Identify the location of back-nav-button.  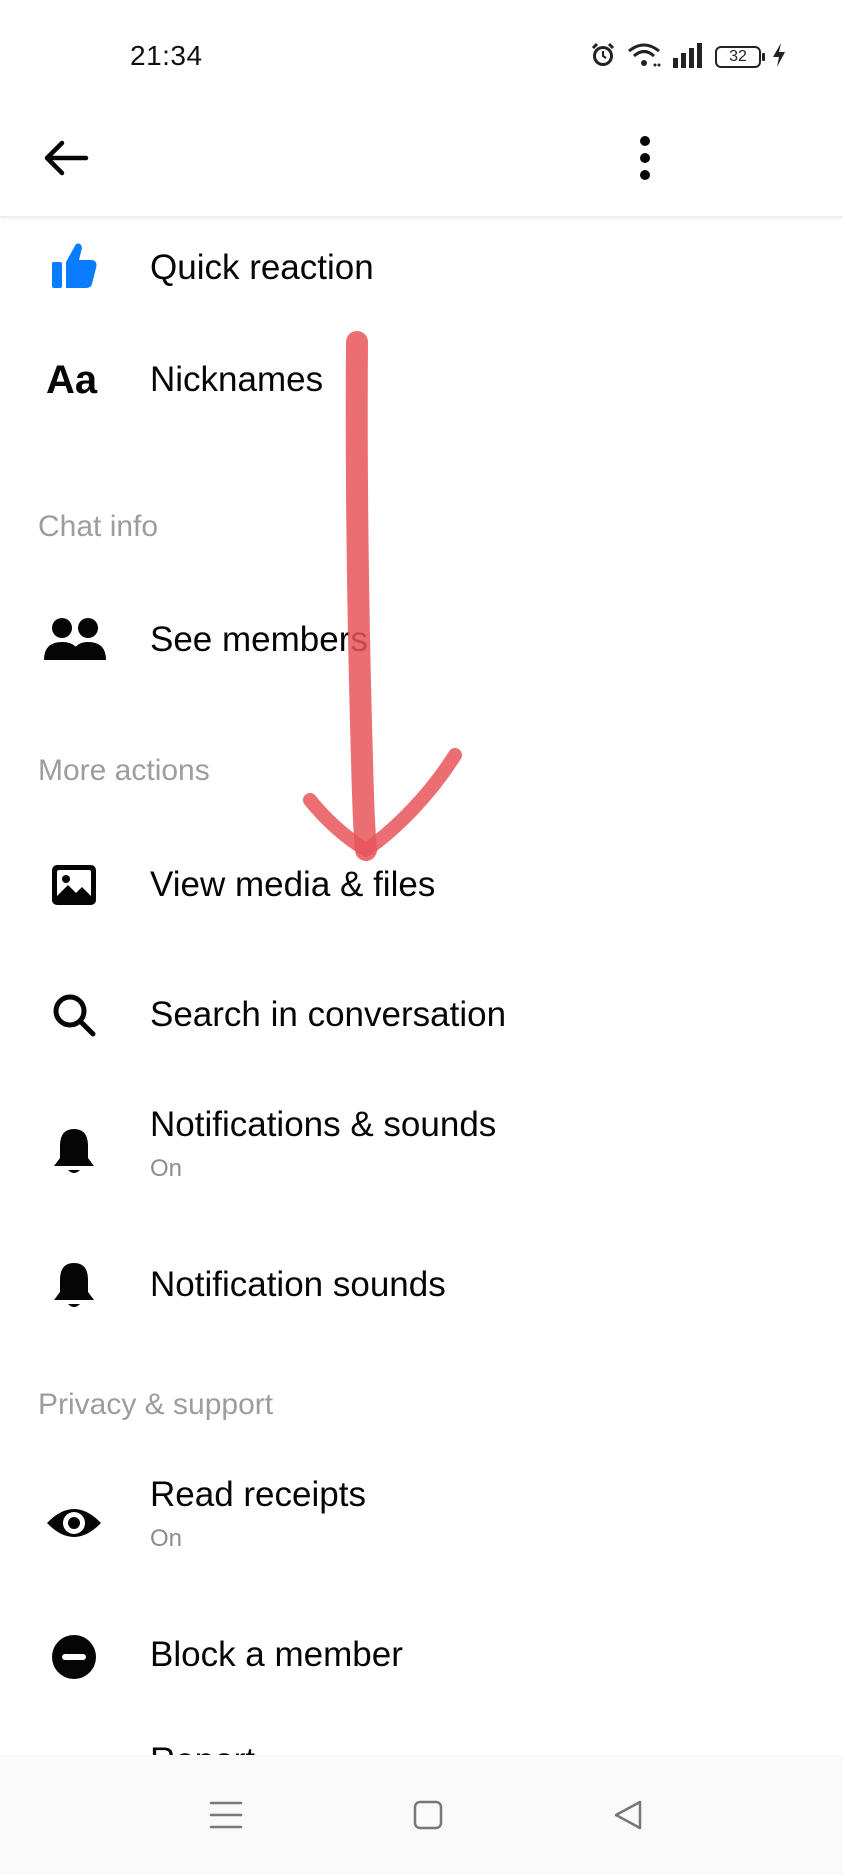
(628, 1815).